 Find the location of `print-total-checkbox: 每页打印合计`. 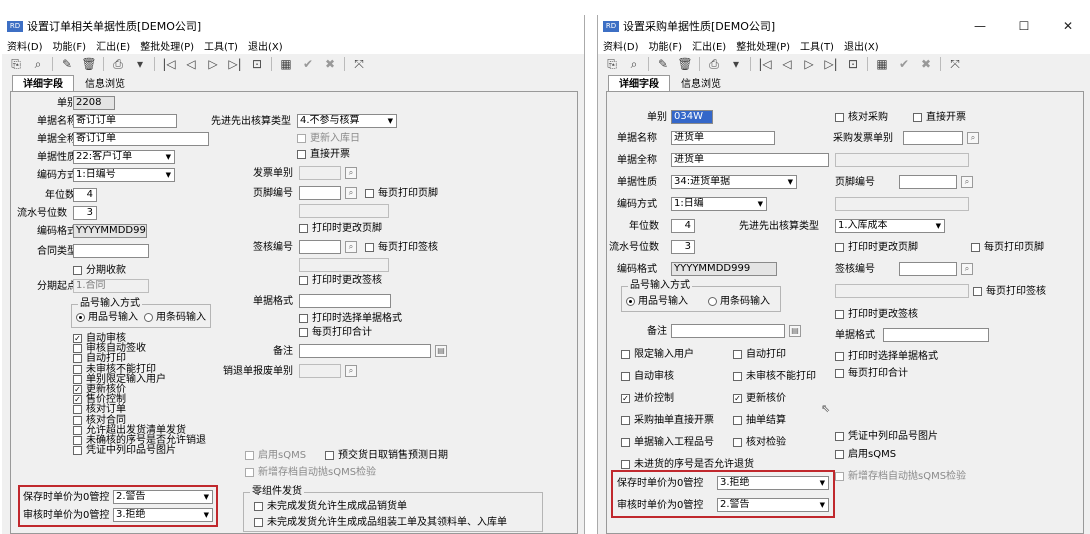

print-total-checkbox: 每页打印合计 is located at coordinates (871, 373).